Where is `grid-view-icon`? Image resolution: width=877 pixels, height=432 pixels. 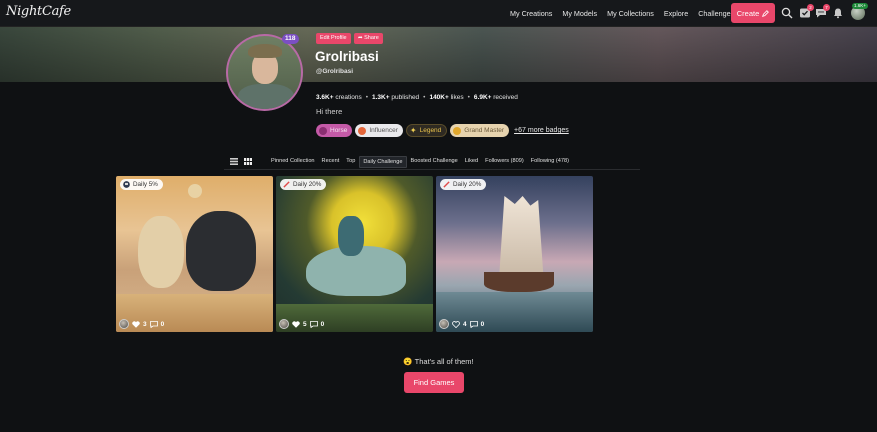
grid-view-icon is located at coordinates (248, 161).